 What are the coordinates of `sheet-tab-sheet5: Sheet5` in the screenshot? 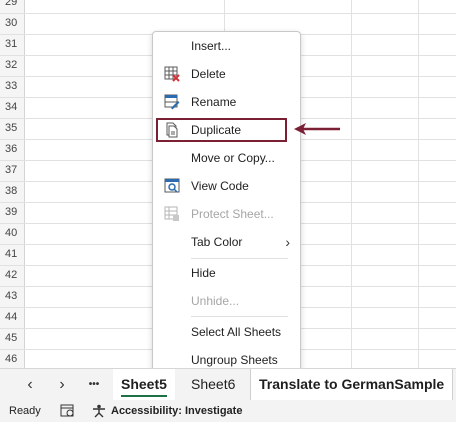 It's located at (144, 385).